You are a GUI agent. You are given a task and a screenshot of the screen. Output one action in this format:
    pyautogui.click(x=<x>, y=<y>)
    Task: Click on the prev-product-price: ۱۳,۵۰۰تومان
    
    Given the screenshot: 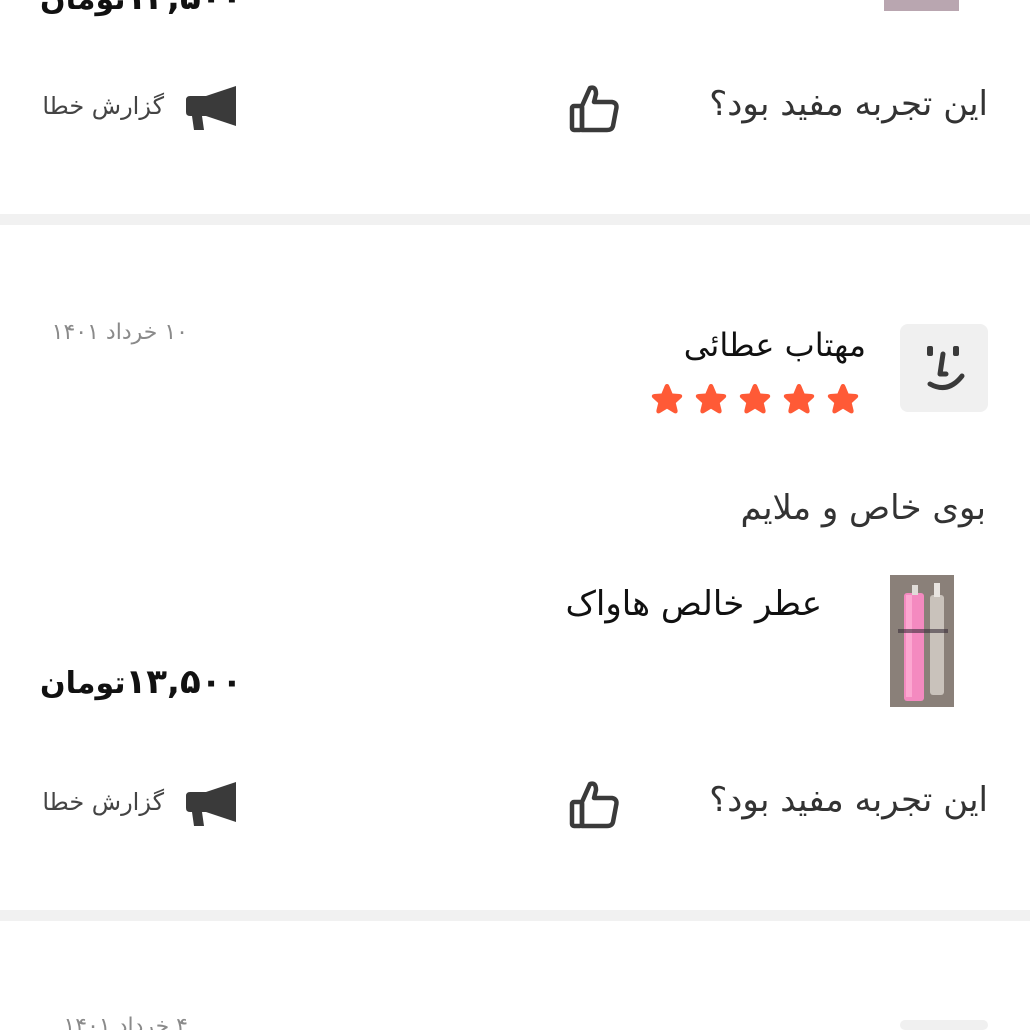 What is the action you would take?
    pyautogui.click(x=140, y=9)
    